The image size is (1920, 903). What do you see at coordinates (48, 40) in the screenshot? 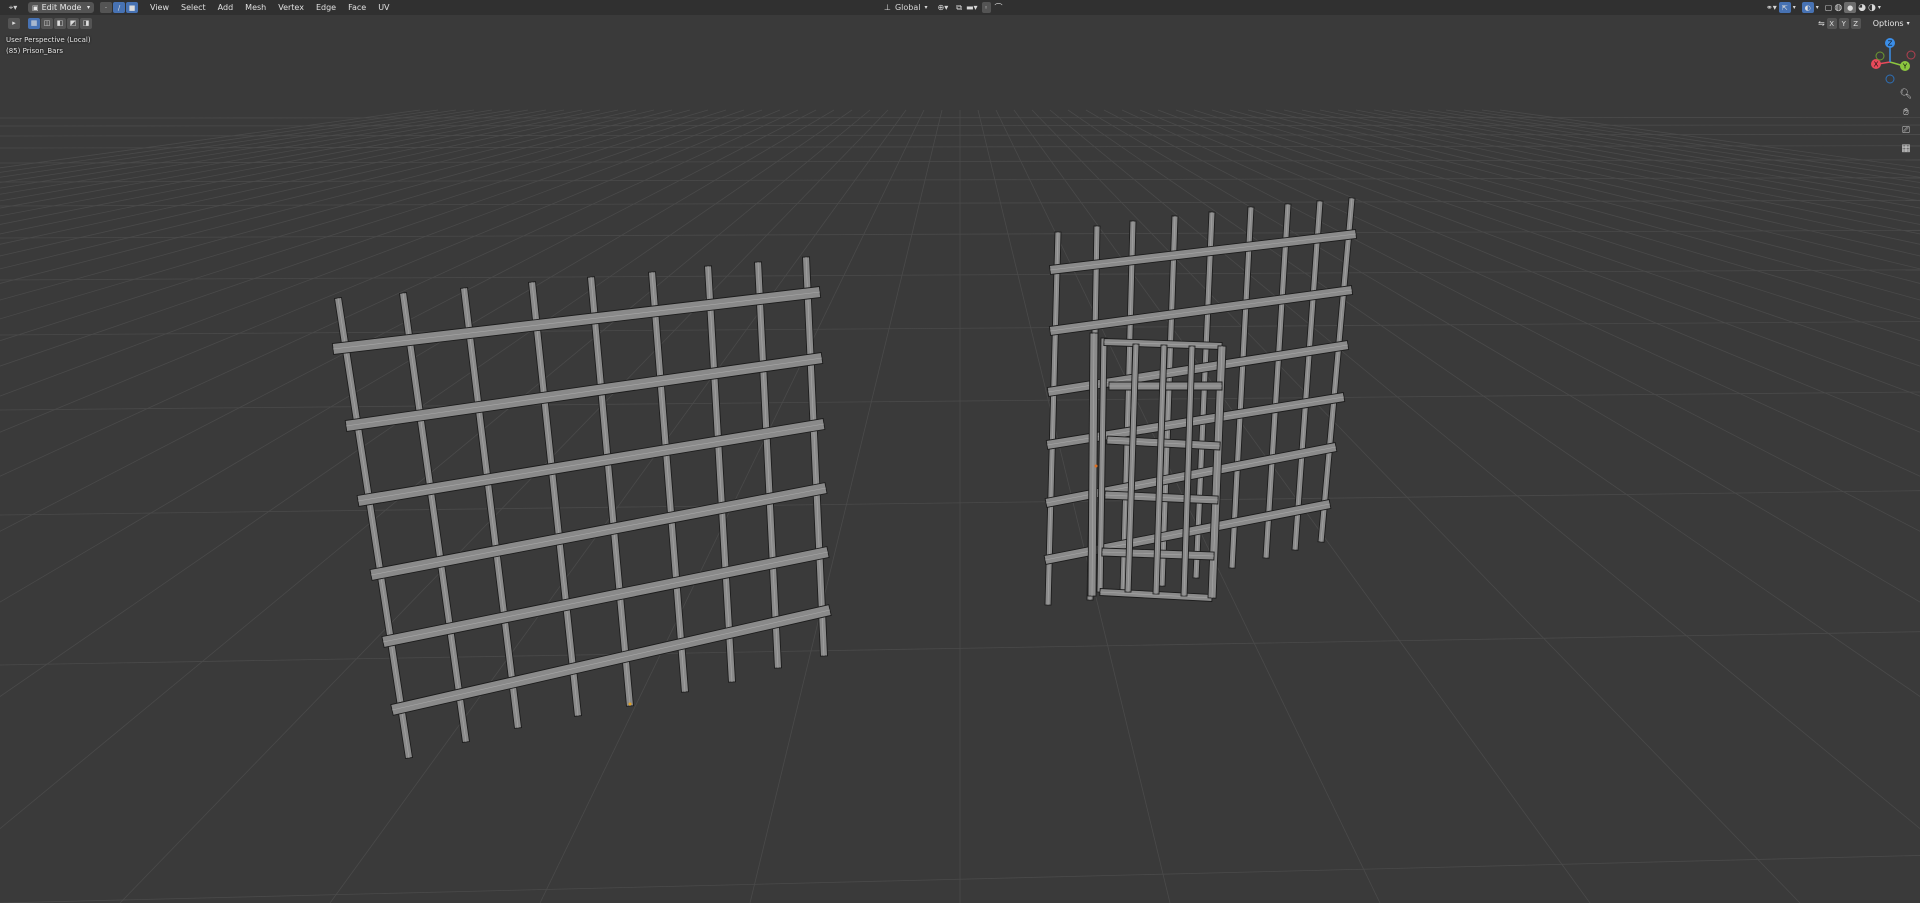
I see `view-name-label: User Perspective (Local)` at bounding box center [48, 40].